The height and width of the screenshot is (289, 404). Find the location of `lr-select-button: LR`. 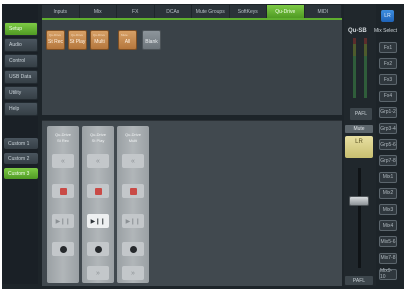

lr-select-button: LR is located at coordinates (359, 147).